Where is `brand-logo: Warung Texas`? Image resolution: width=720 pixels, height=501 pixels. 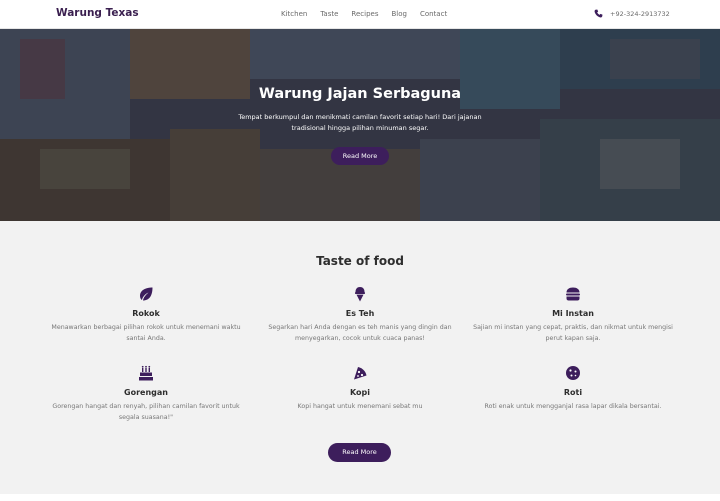
brand-logo: Warung Texas is located at coordinates (97, 13).